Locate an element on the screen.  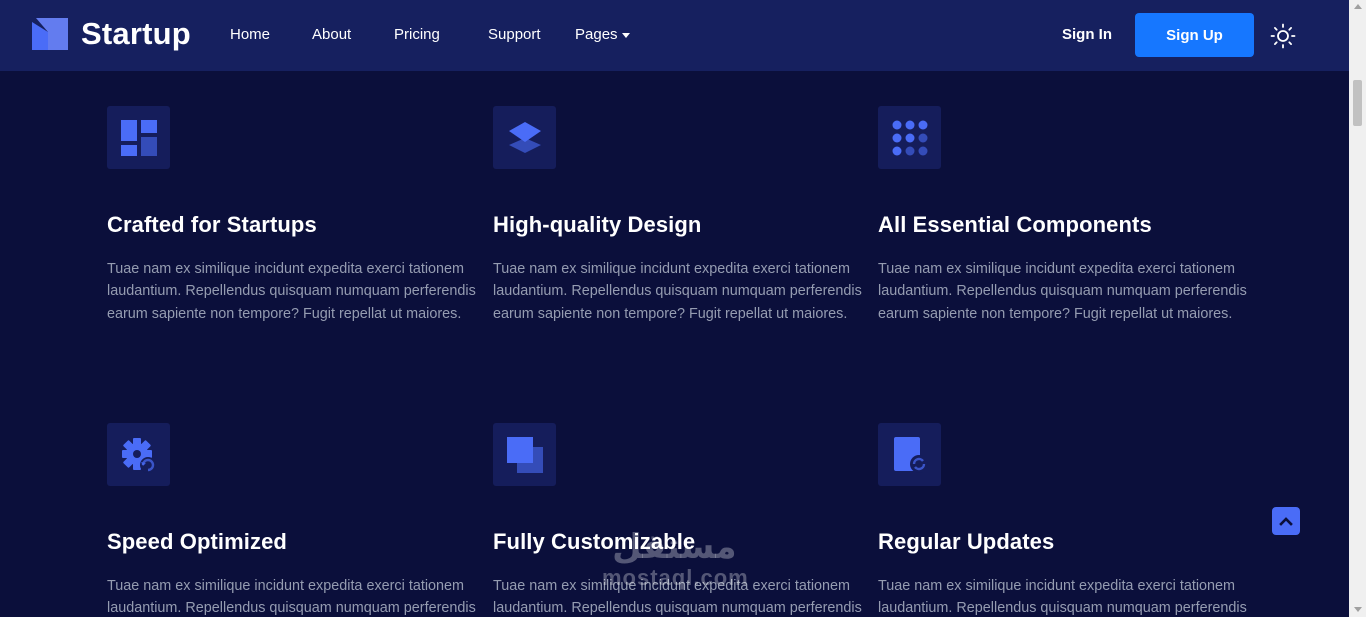
scrollbar-thumb is located at coordinates (1357, 103).